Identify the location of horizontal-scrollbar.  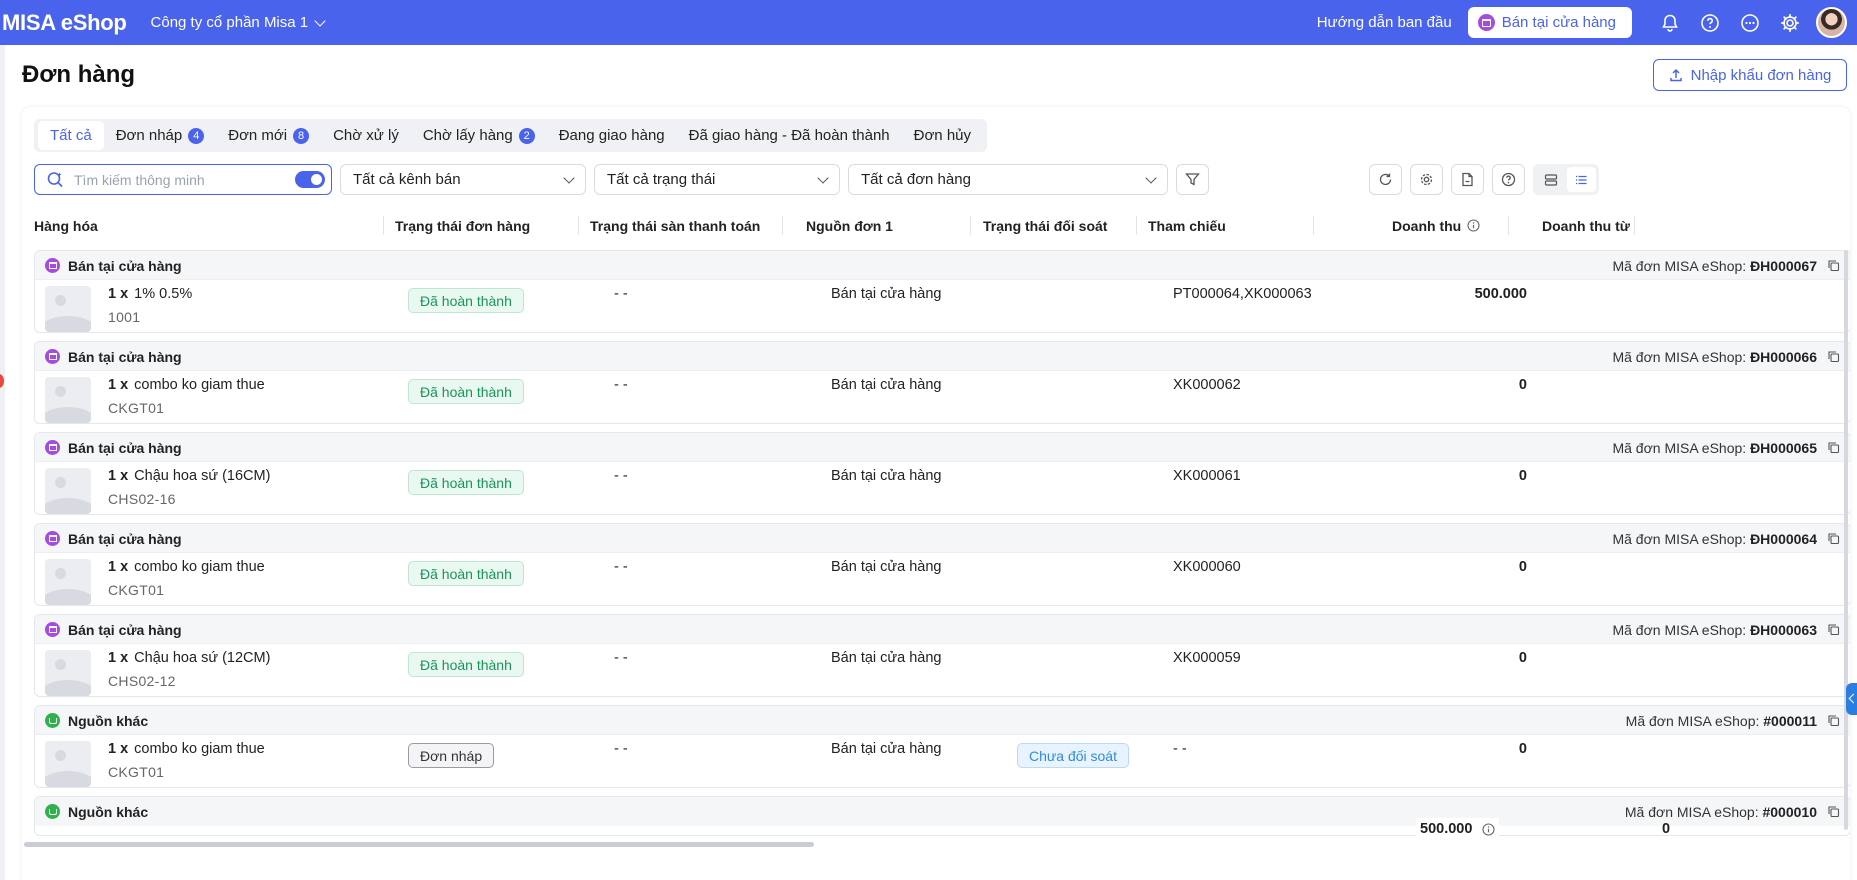
(419, 844).